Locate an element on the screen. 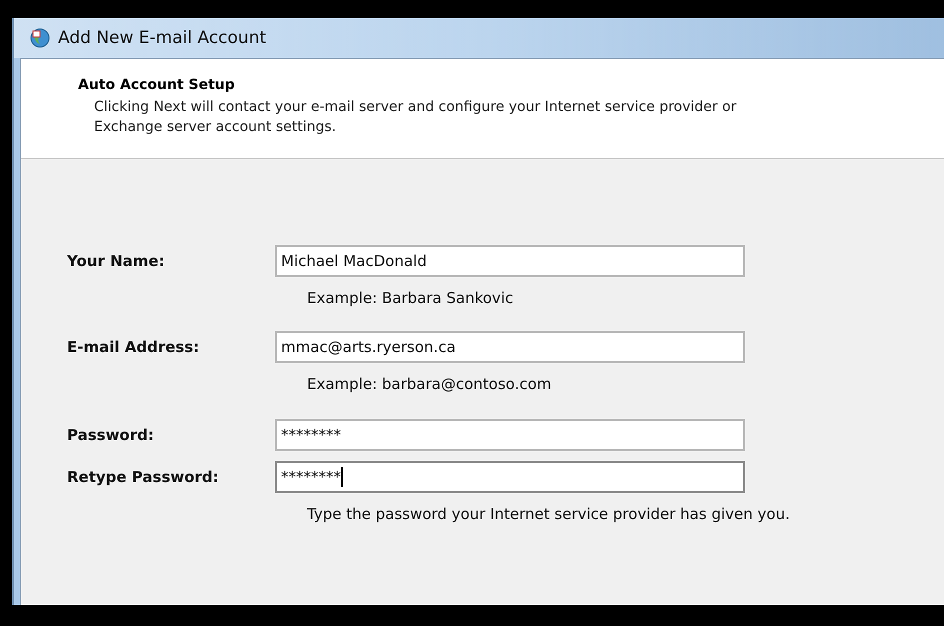  field-label: Password: is located at coordinates (111, 435).